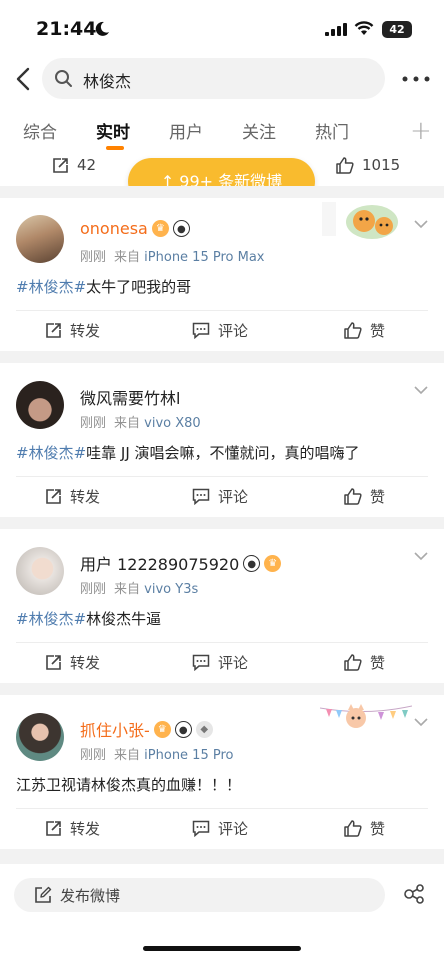 This screenshot has height=960, width=444. I want to click on repost-button: 42, so click(74, 165).